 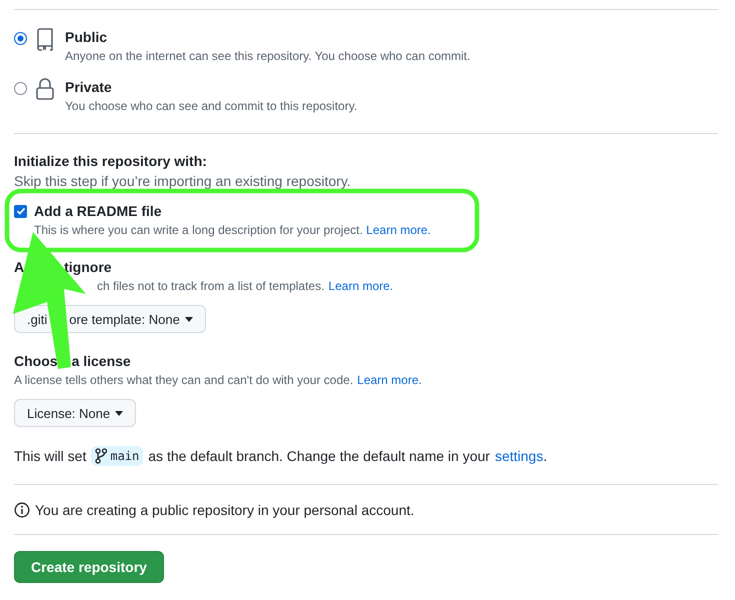 I want to click on info-text: You are creating a public repository in your personal account., so click(x=224, y=510).